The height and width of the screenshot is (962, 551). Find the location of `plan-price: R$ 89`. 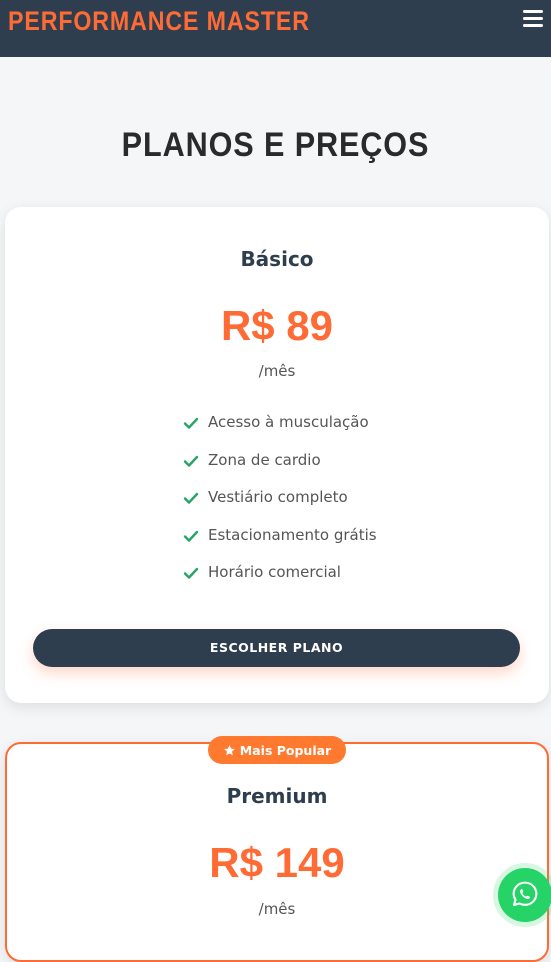

plan-price: R$ 89 is located at coordinates (277, 325).